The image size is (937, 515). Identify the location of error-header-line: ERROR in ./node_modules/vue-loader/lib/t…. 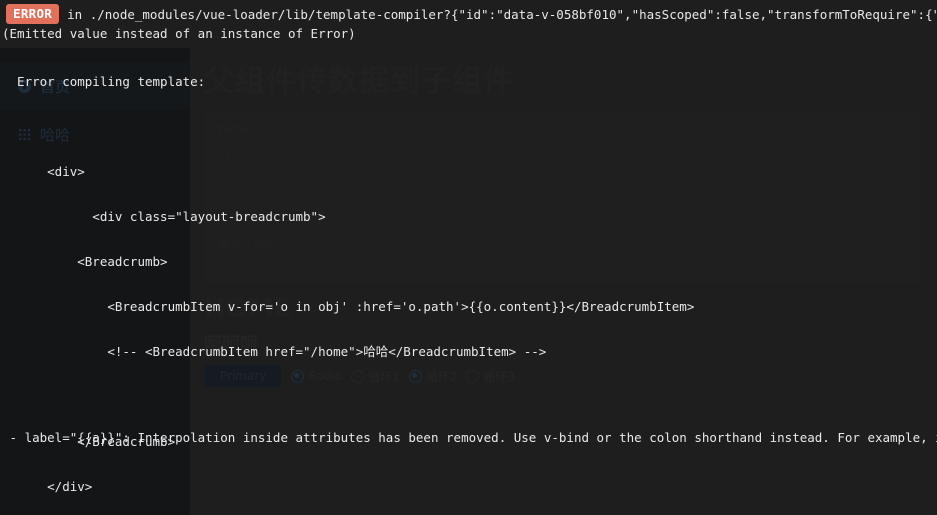
(468, 14).